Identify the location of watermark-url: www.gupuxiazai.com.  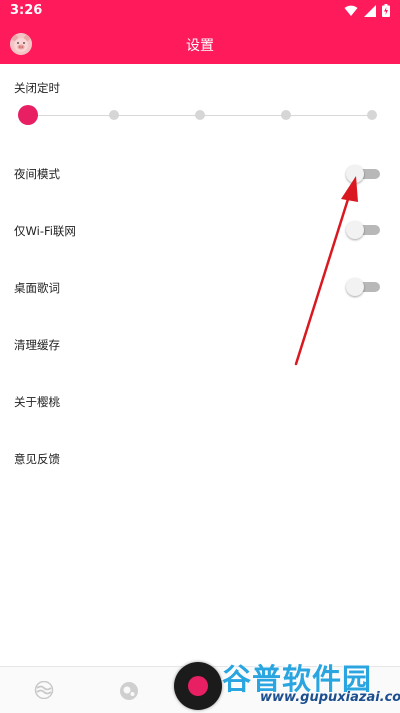
(330, 697).